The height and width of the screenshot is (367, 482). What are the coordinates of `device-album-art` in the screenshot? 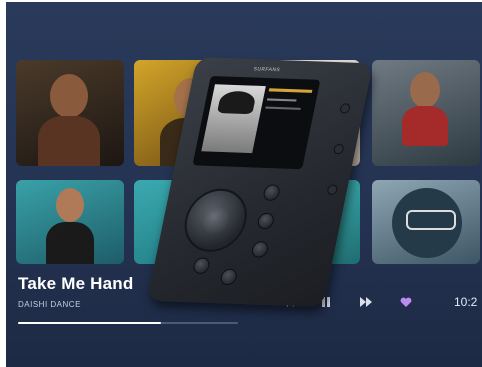 It's located at (233, 119).